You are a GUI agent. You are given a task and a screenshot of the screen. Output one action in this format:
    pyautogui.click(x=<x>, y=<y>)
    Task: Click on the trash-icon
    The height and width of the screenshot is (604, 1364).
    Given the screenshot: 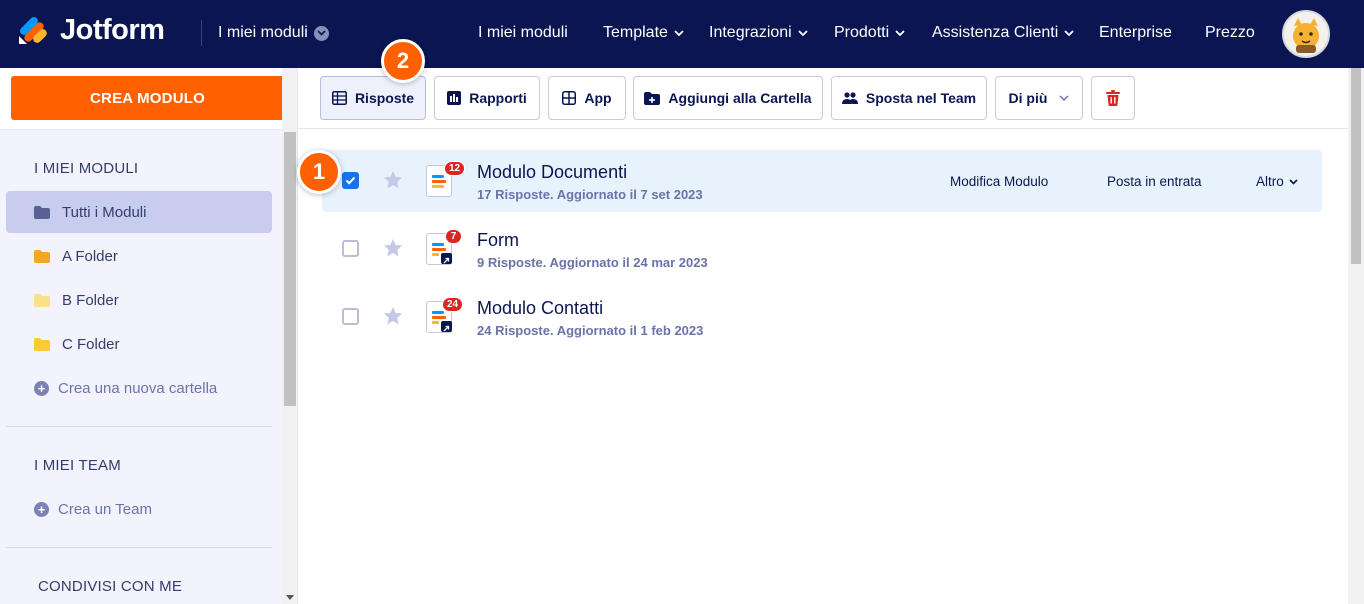 What is the action you would take?
    pyautogui.click(x=1113, y=98)
    